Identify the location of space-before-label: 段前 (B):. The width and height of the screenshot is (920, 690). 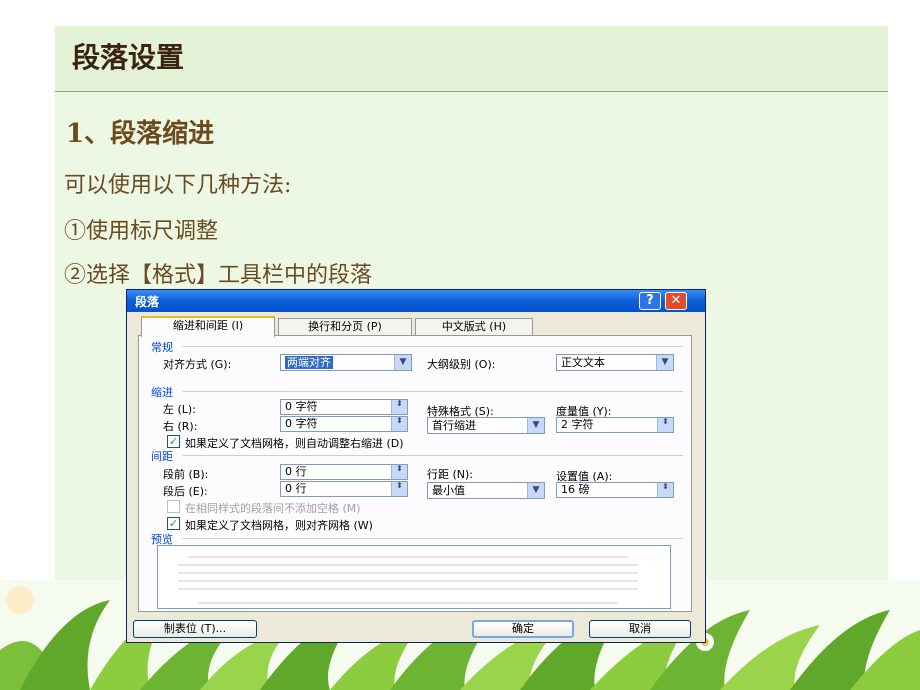
(186, 474).